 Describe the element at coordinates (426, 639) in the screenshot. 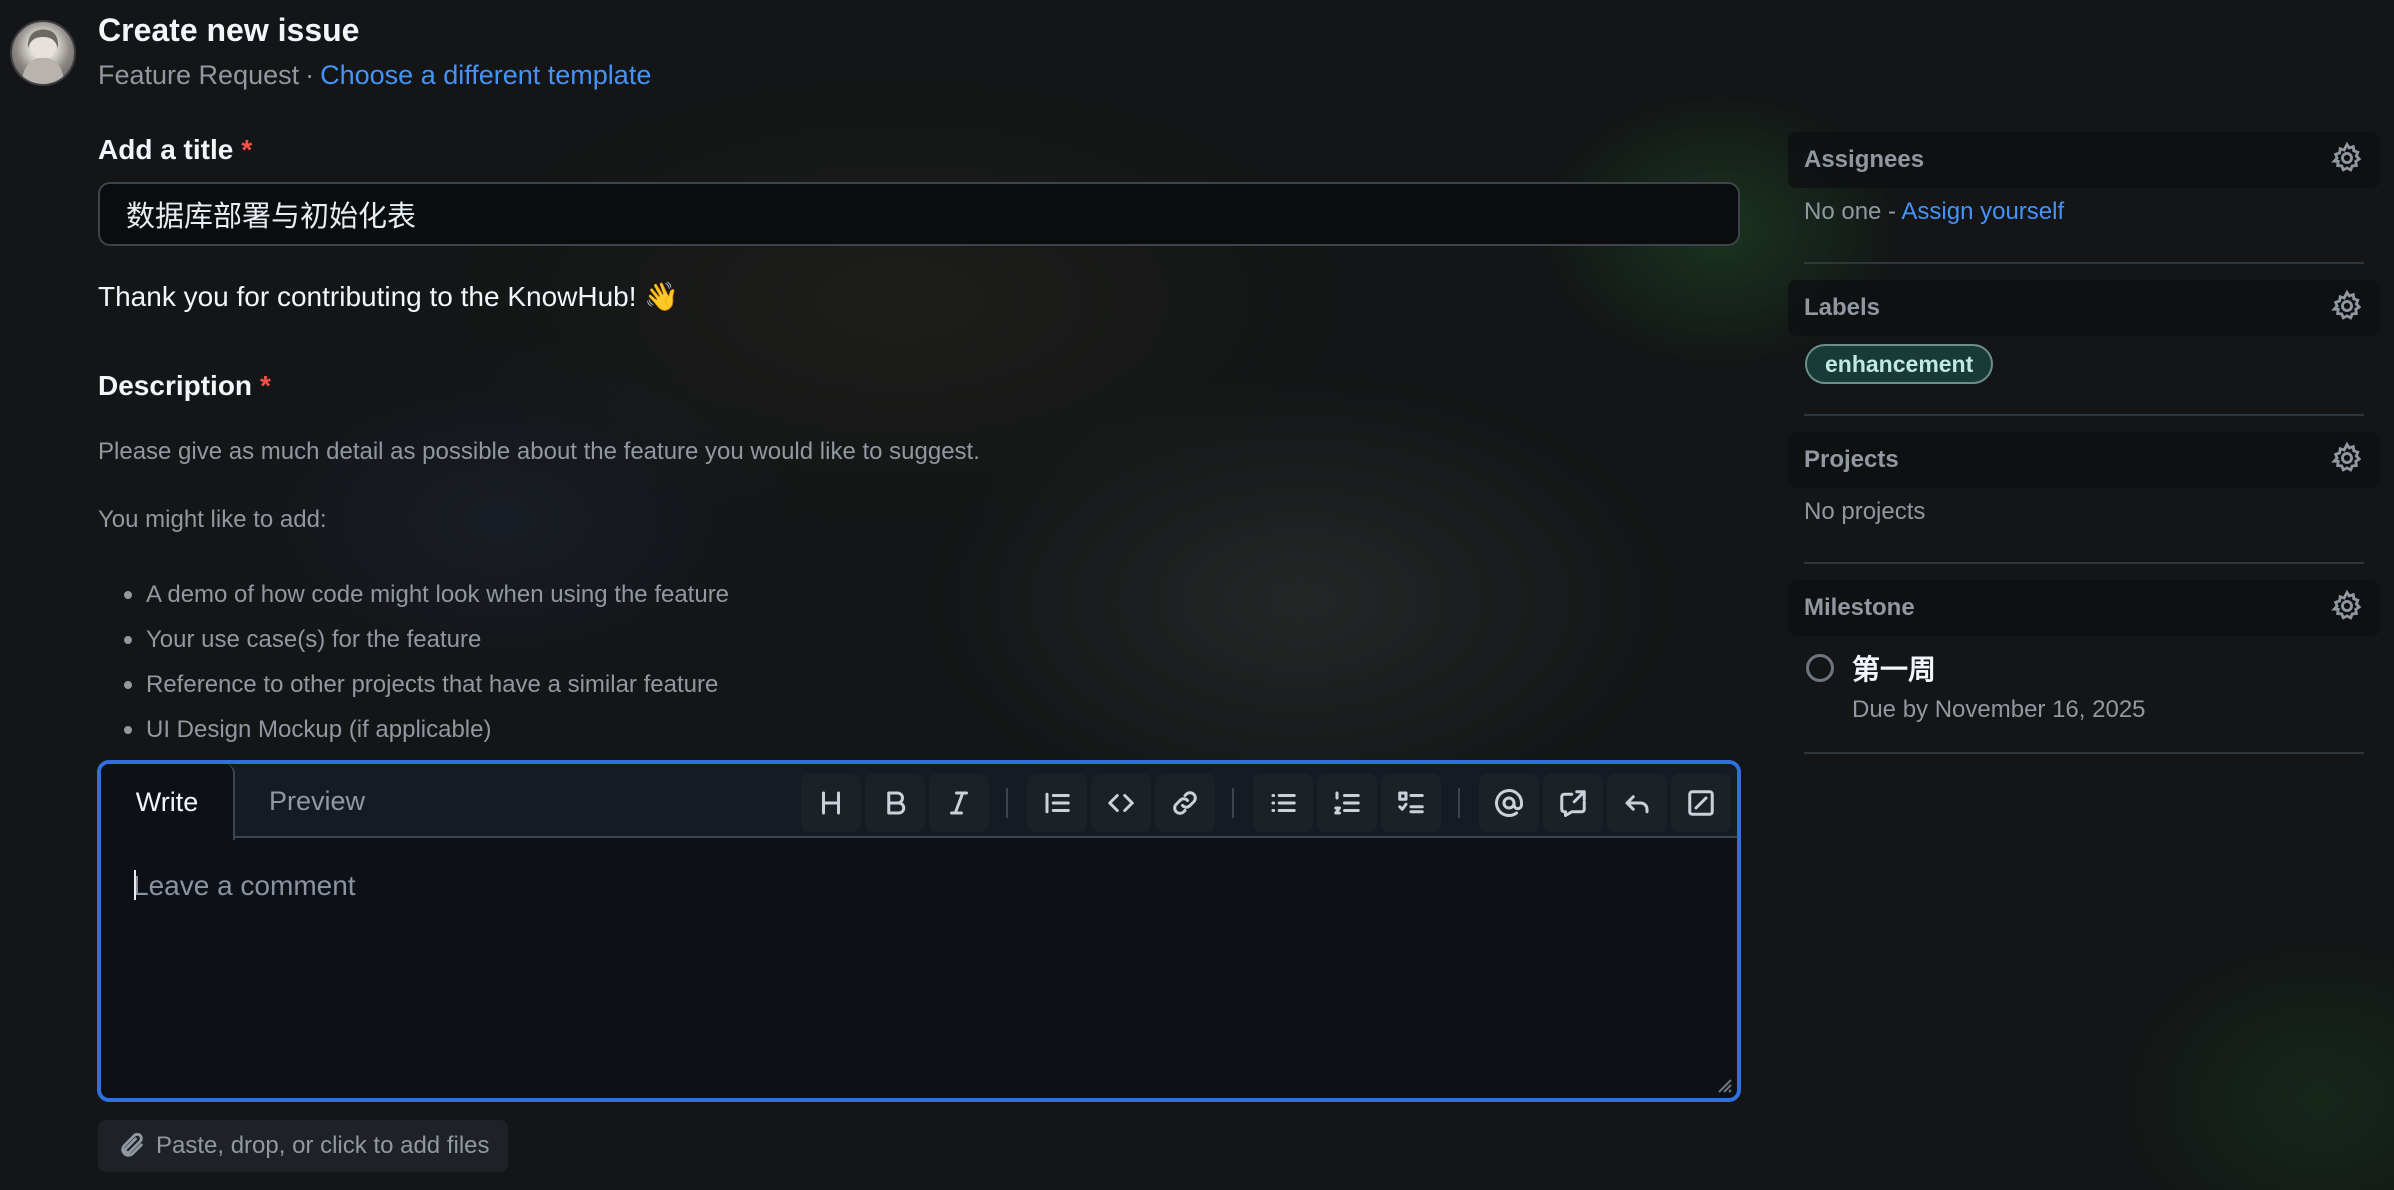

I see `list-item: Your use case(s) for the feature` at that location.